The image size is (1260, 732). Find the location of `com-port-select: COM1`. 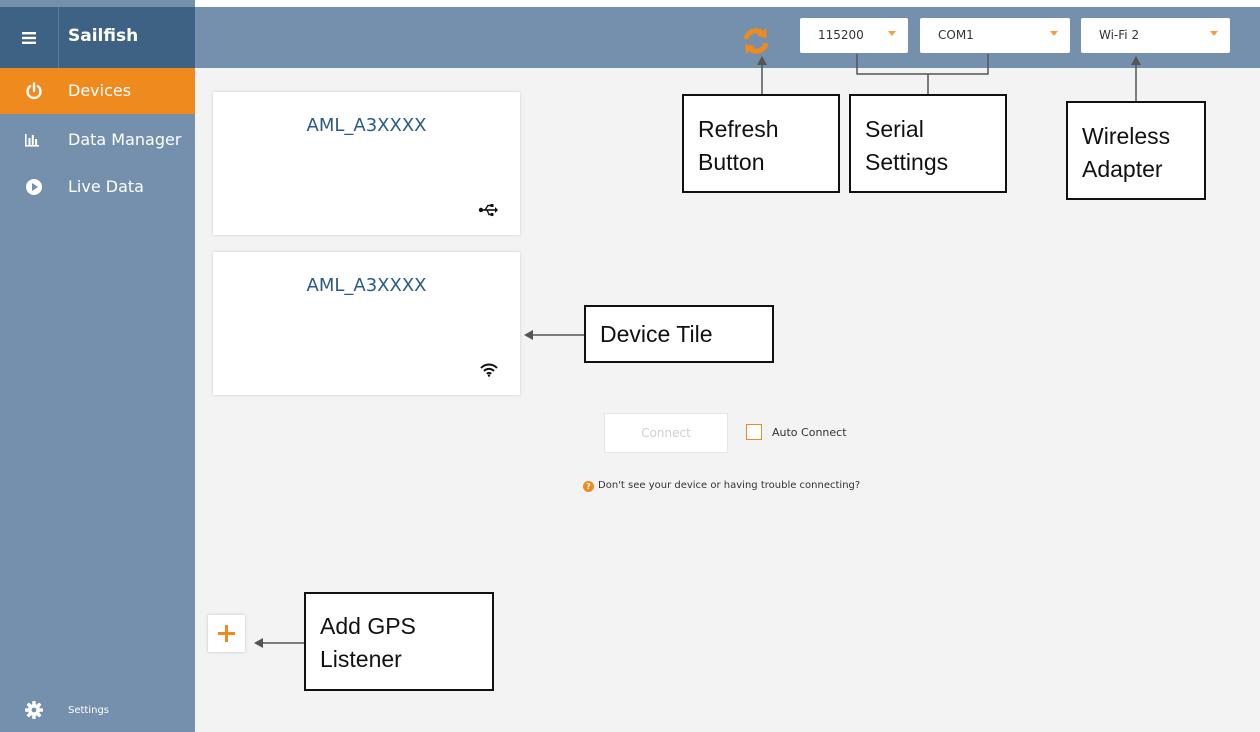

com-port-select: COM1 is located at coordinates (995, 35).